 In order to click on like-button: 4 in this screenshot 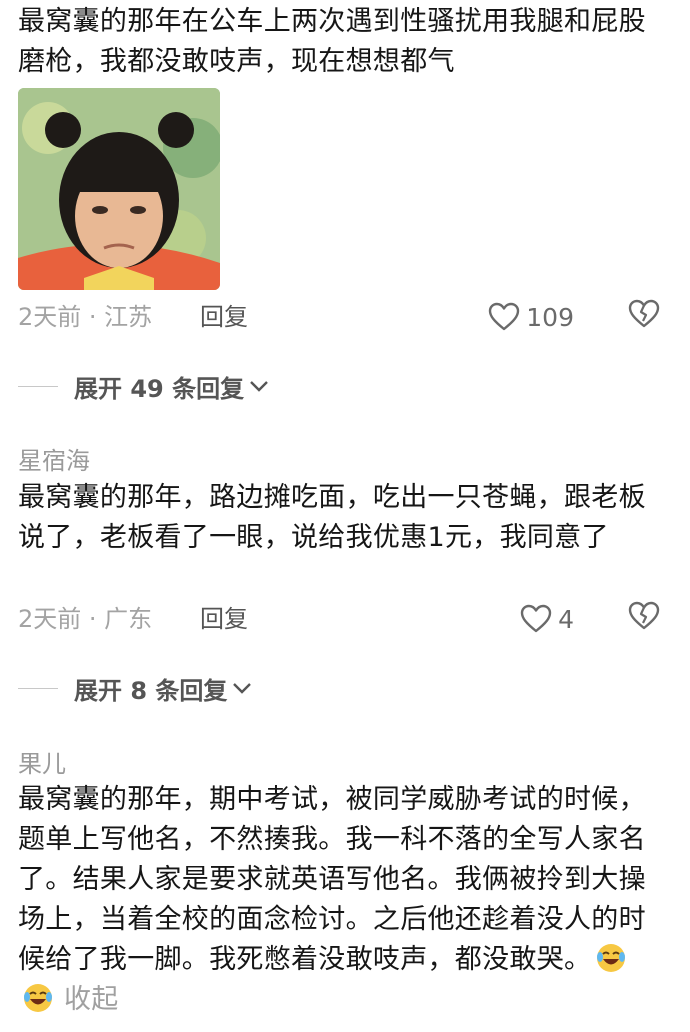, I will do `click(547, 619)`.